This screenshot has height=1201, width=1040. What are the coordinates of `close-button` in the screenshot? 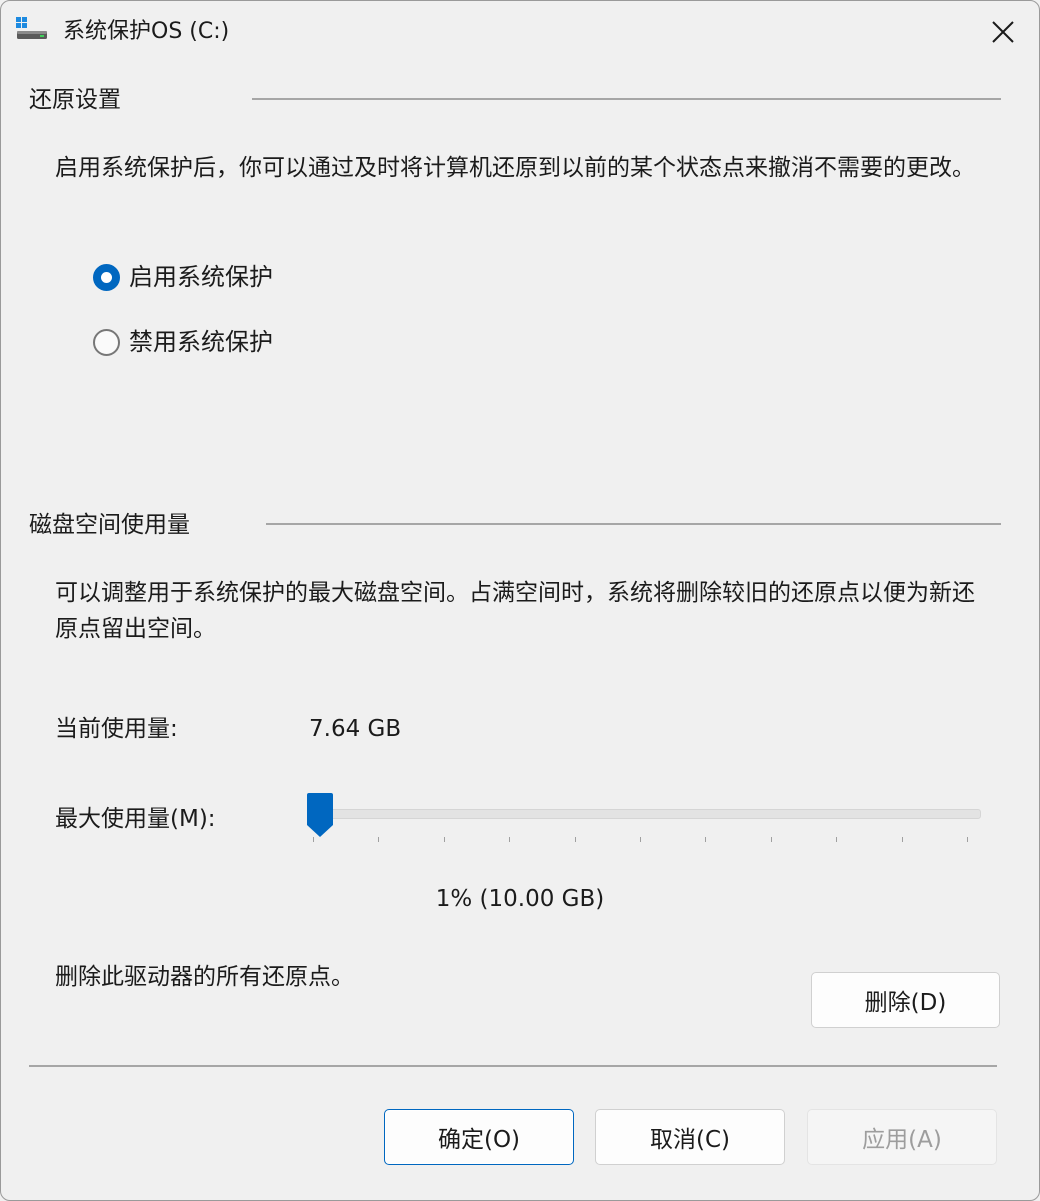 It's located at (1003, 32).